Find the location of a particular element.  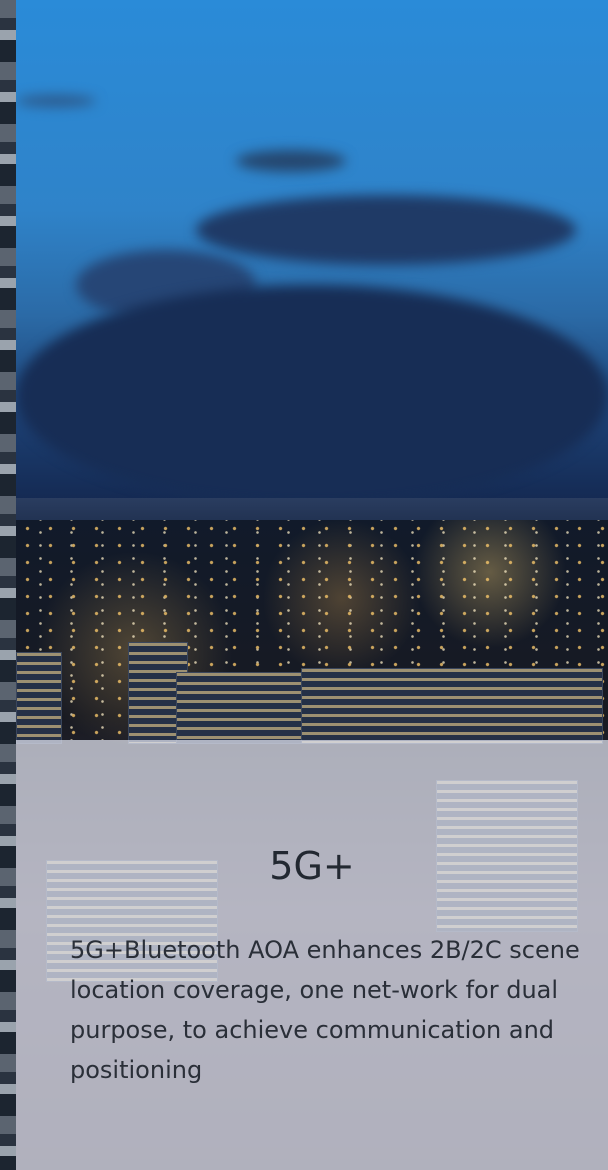

previous-slide-edge is located at coordinates (8, 585).